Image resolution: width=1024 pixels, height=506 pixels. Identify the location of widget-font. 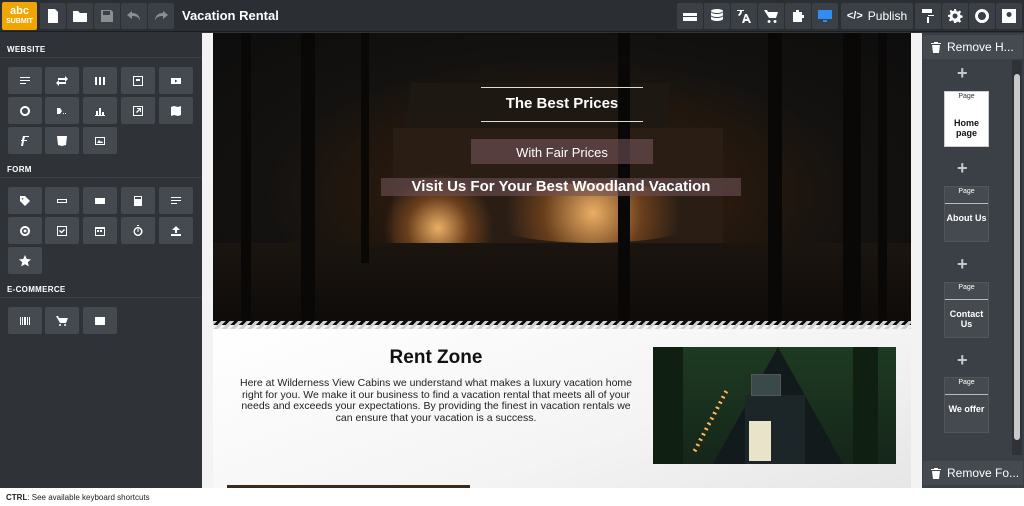
(25, 140).